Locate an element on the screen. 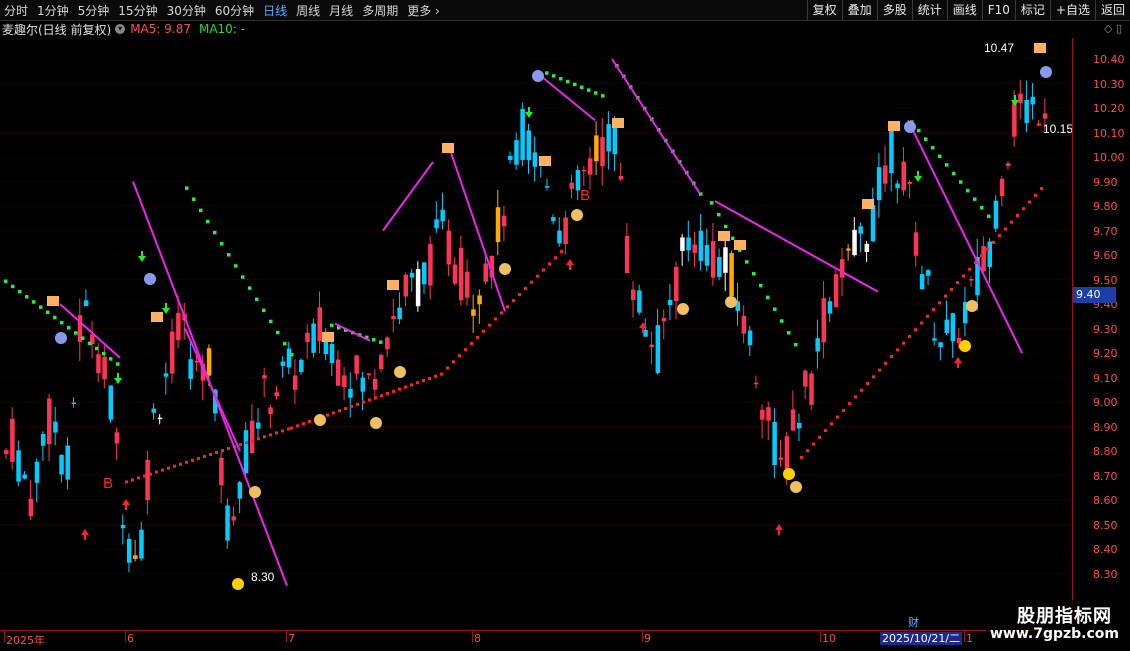 This screenshot has height=651, width=1130. price-tick: 8.90 is located at coordinates (1105, 427).